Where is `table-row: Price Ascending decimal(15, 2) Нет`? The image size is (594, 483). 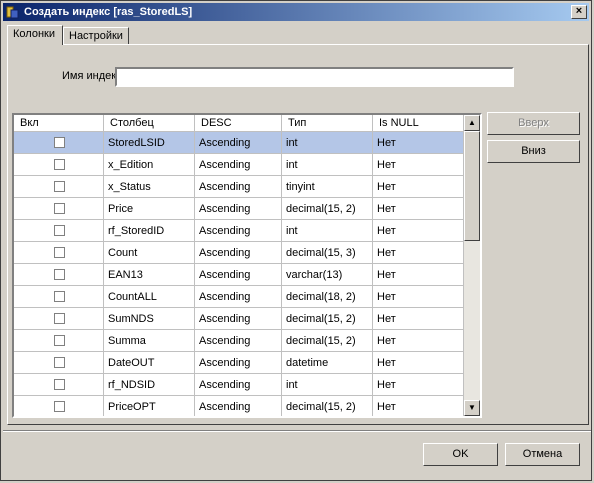 table-row: Price Ascending decimal(15, 2) Нет is located at coordinates (239, 209).